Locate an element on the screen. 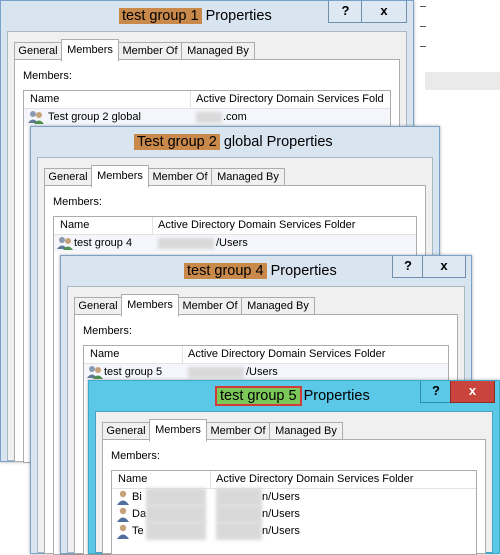 This screenshot has width=500, height=555. member-name: test group 5 is located at coordinates (133, 372).